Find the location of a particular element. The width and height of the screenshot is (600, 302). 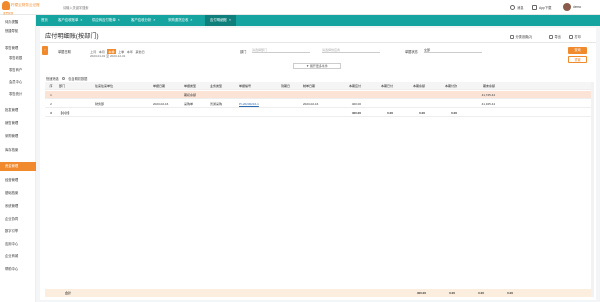

period-option: 其他日 is located at coordinates (139, 51).